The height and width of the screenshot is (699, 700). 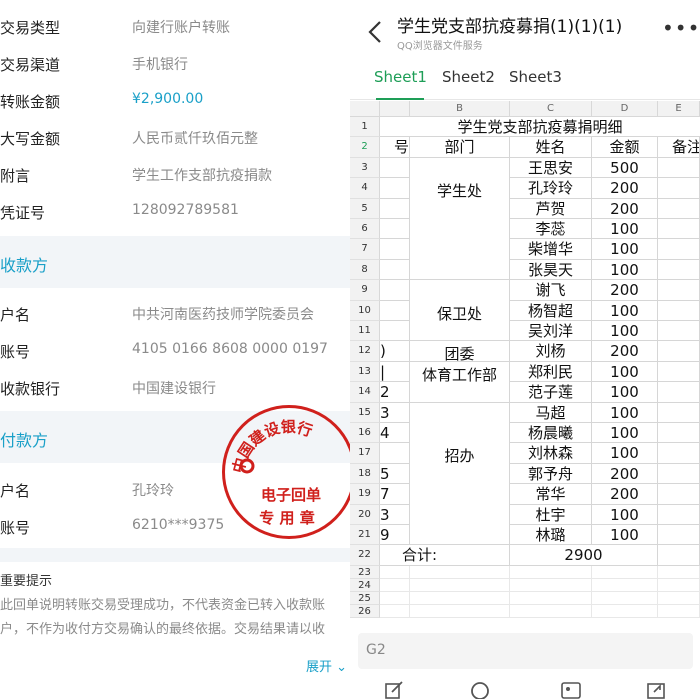 I want to click on cell-name: 杨晨曦, so click(x=551, y=433).